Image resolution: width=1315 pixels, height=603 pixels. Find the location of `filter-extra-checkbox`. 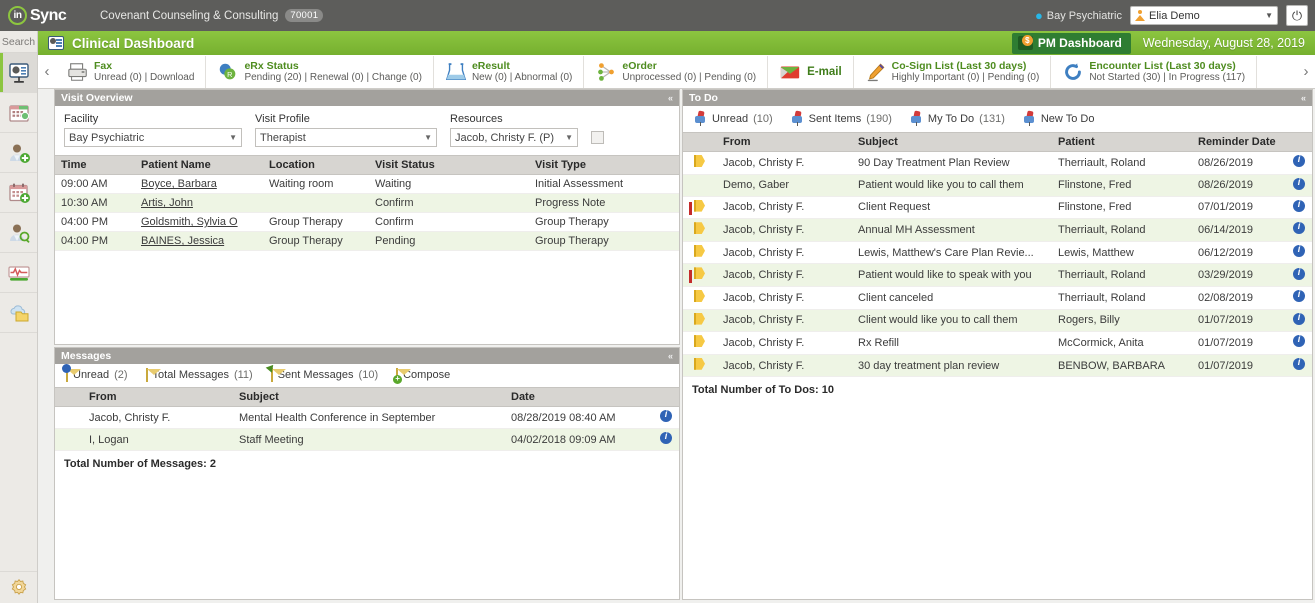

filter-extra-checkbox is located at coordinates (597, 137).